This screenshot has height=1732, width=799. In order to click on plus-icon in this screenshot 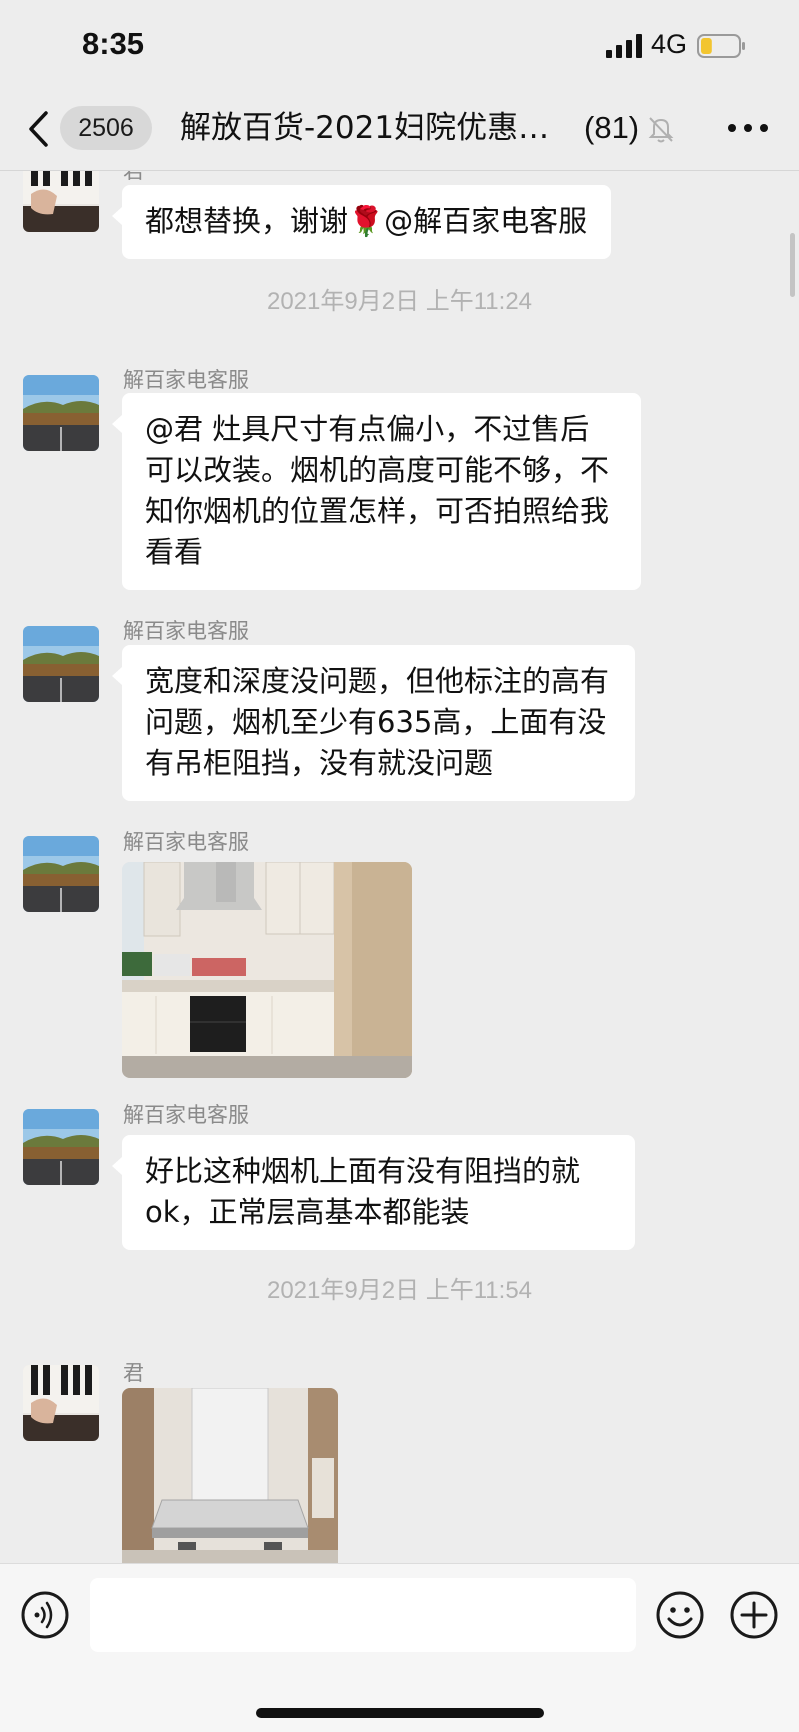, I will do `click(754, 1615)`.